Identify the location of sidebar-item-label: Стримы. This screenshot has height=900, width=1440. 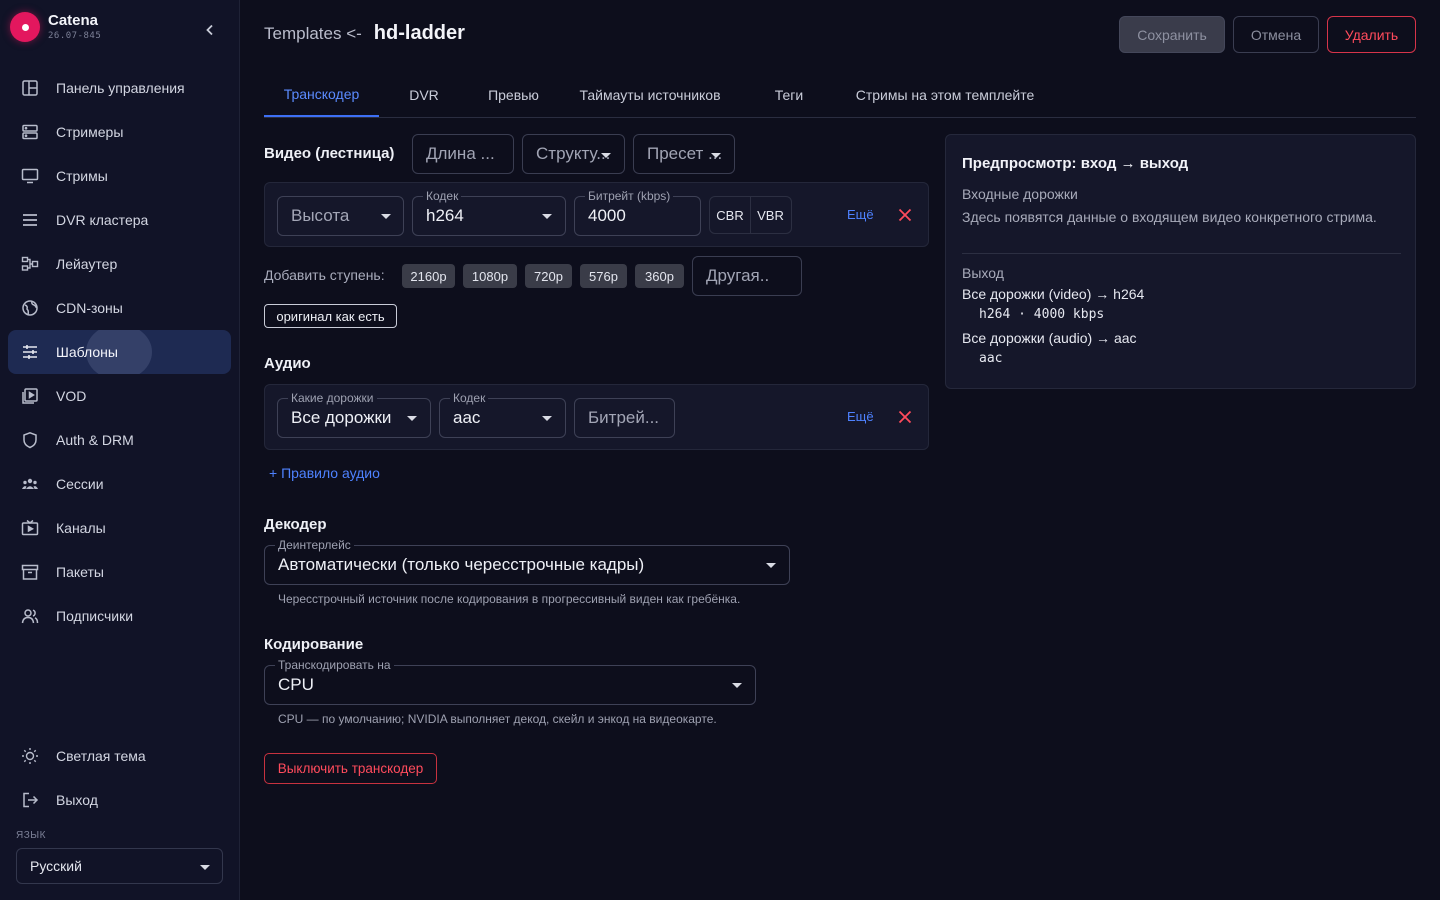
(82, 176).